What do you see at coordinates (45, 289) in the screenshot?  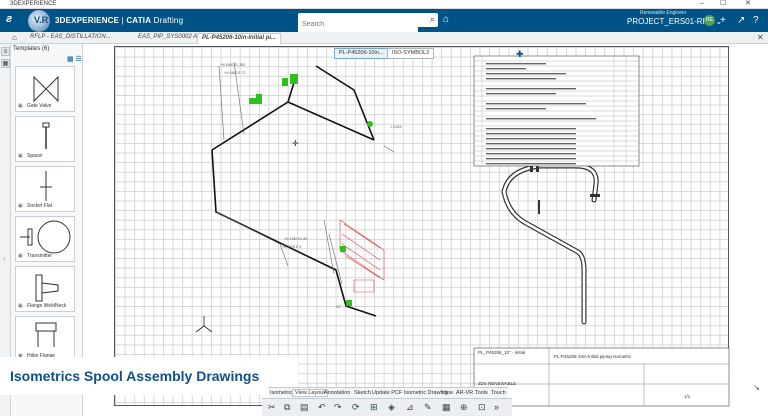 I see `template-flange-weldneck: ▣ Flange WeldNeck` at bounding box center [45, 289].